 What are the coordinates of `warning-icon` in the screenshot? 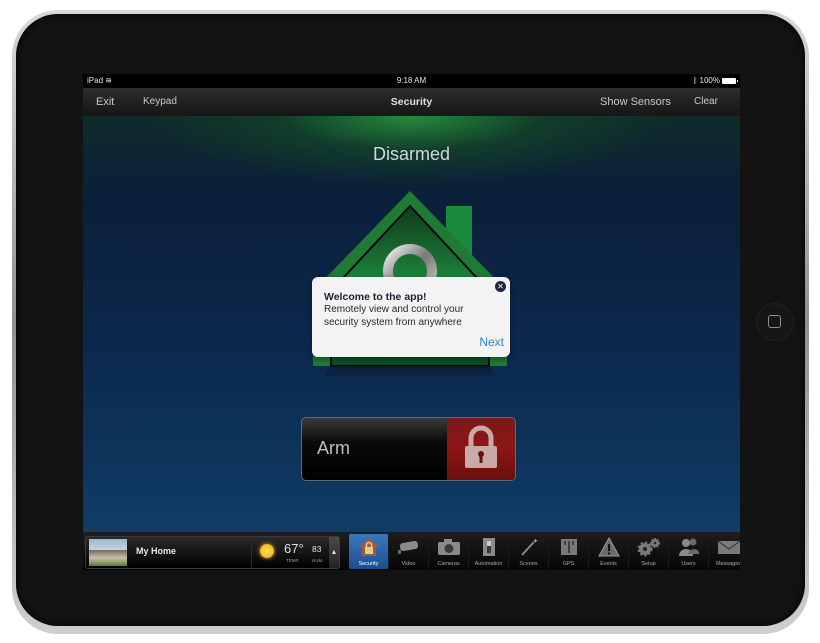 It's located at (608, 547).